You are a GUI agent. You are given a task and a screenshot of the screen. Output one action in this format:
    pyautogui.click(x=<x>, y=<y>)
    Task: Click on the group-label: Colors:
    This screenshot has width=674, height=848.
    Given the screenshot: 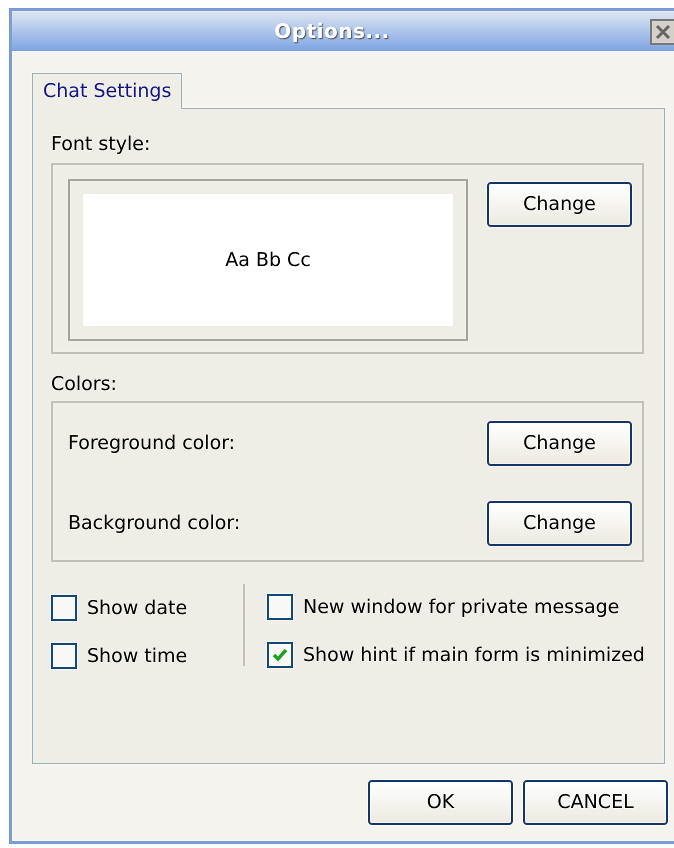 What is the action you would take?
    pyautogui.click(x=84, y=384)
    